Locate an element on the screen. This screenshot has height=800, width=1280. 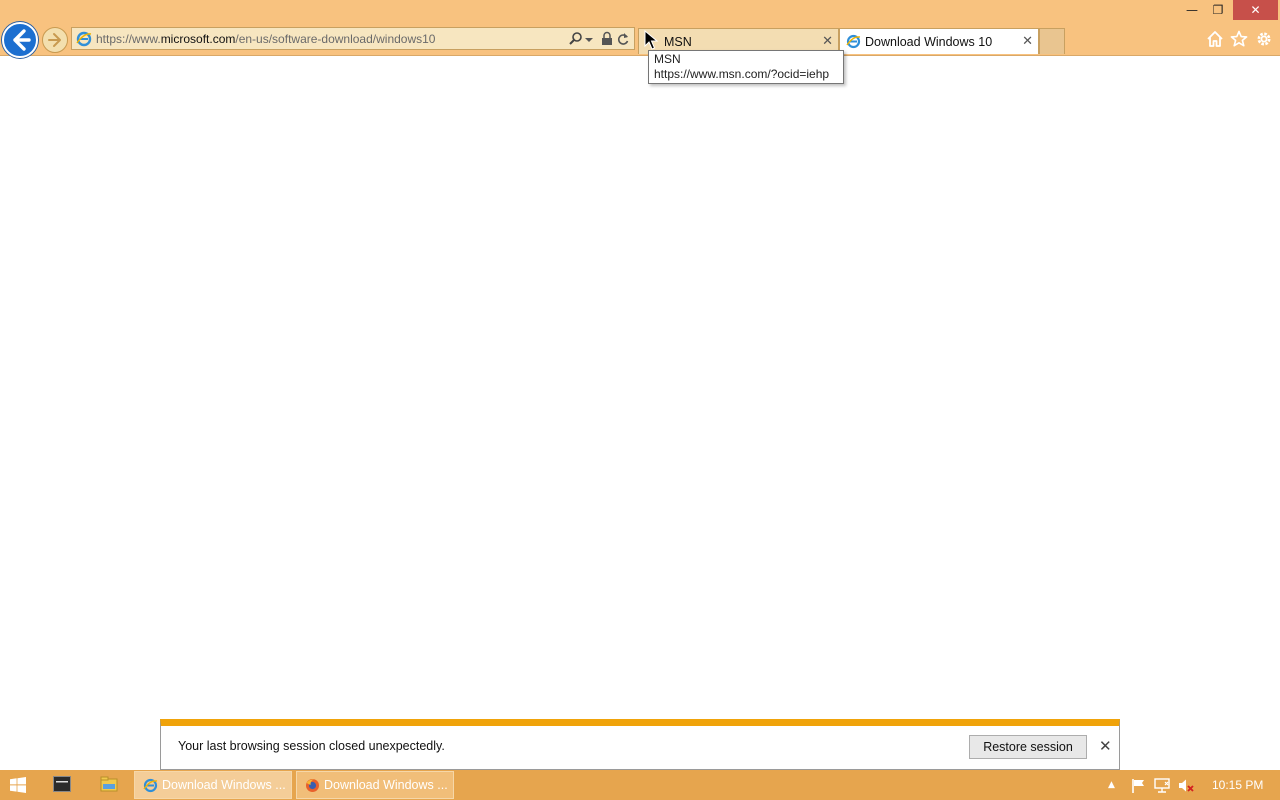
close-window-button: ✕ is located at coordinates (1255, 10).